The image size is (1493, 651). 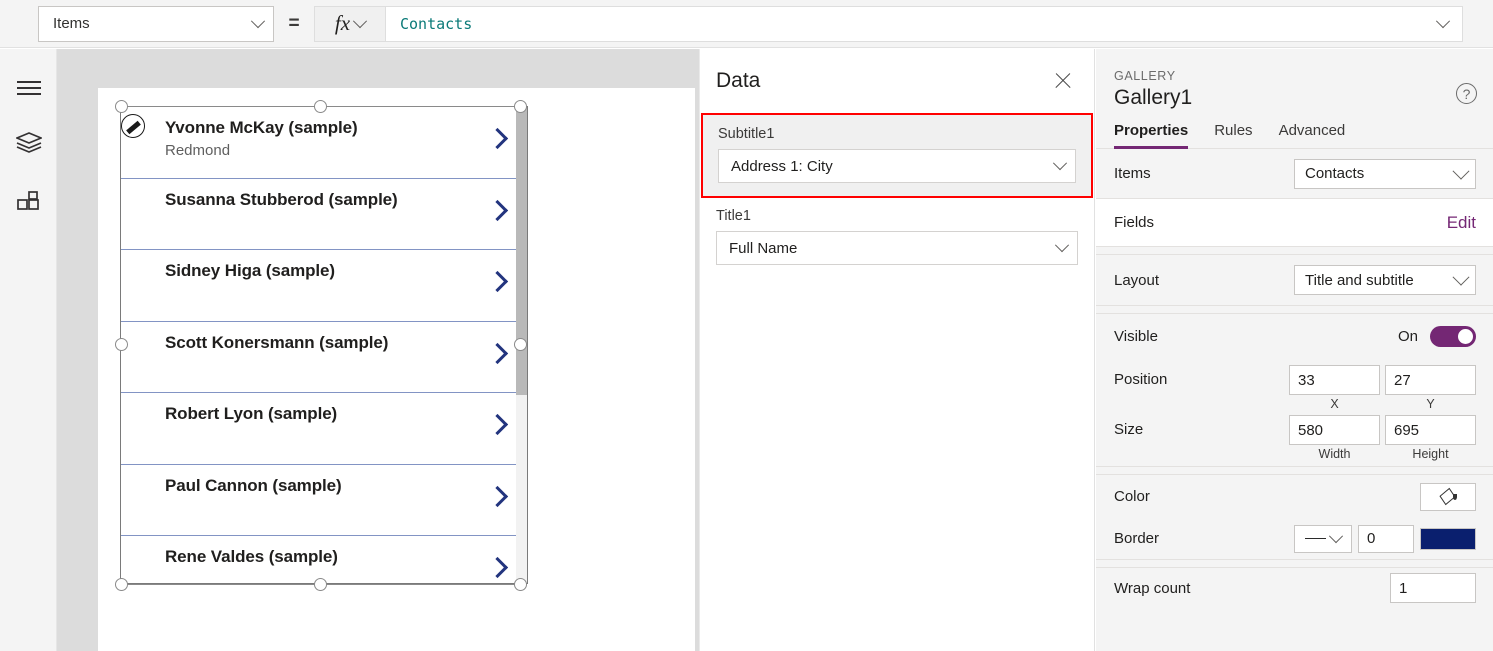 I want to click on size-width-input: 580, so click(x=1334, y=430).